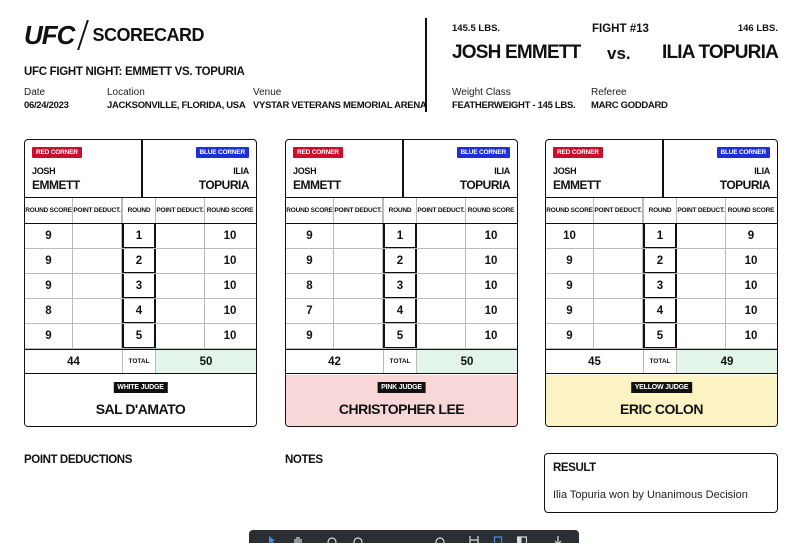  Describe the element at coordinates (523, 539) in the screenshot. I see `sidebar-icon` at that location.